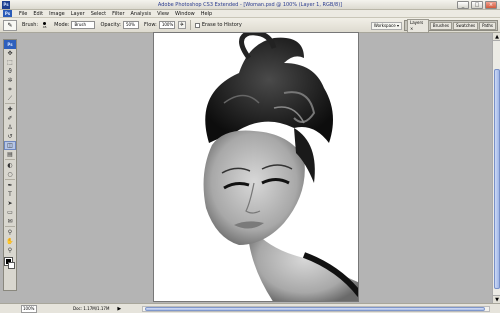 This screenshot has height=313, width=500. I want to click on gradient-icon: ▤, so click(10, 154).